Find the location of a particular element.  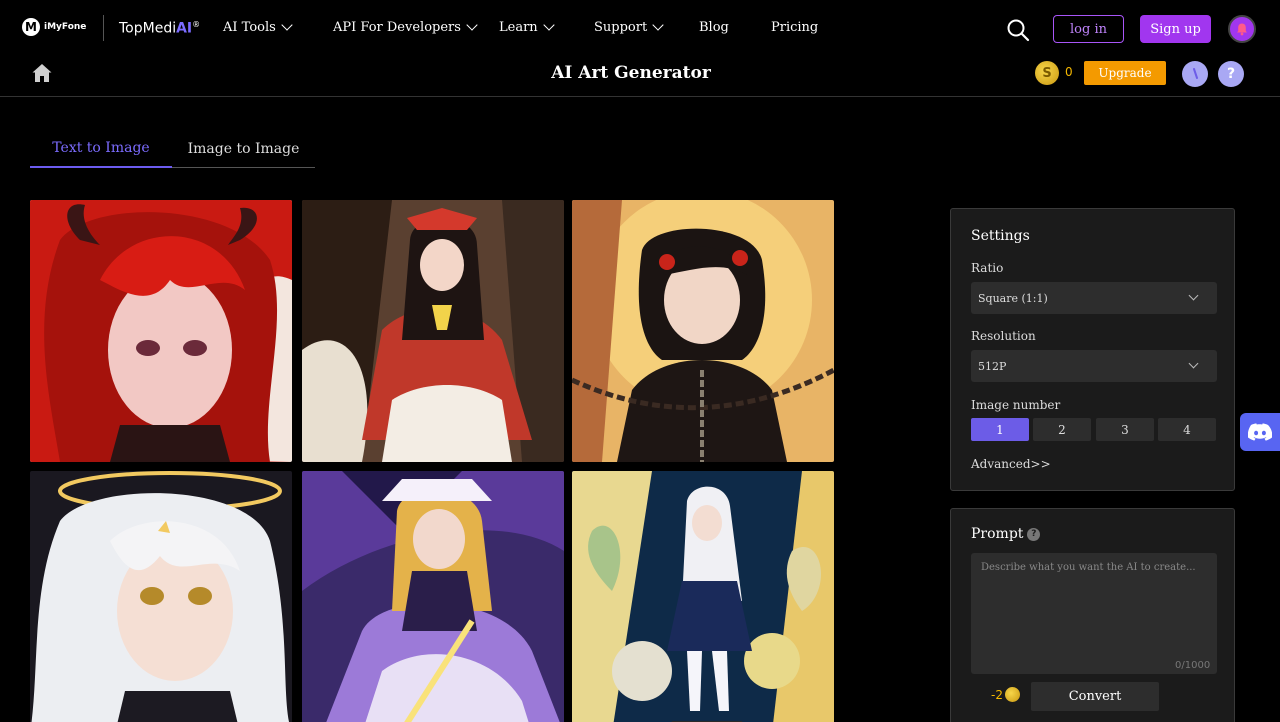

imyfone-logo-text: iMyFone is located at coordinates (65, 27).